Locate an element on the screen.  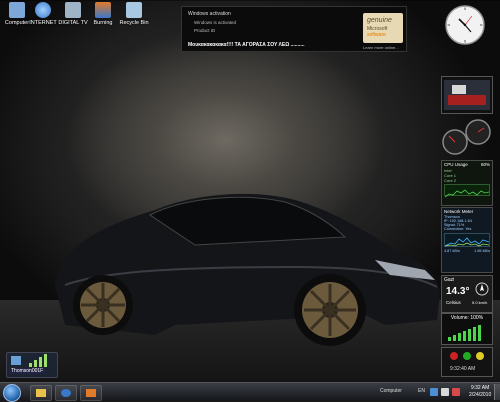
language-indicator: EN is located at coordinates (421, 391).